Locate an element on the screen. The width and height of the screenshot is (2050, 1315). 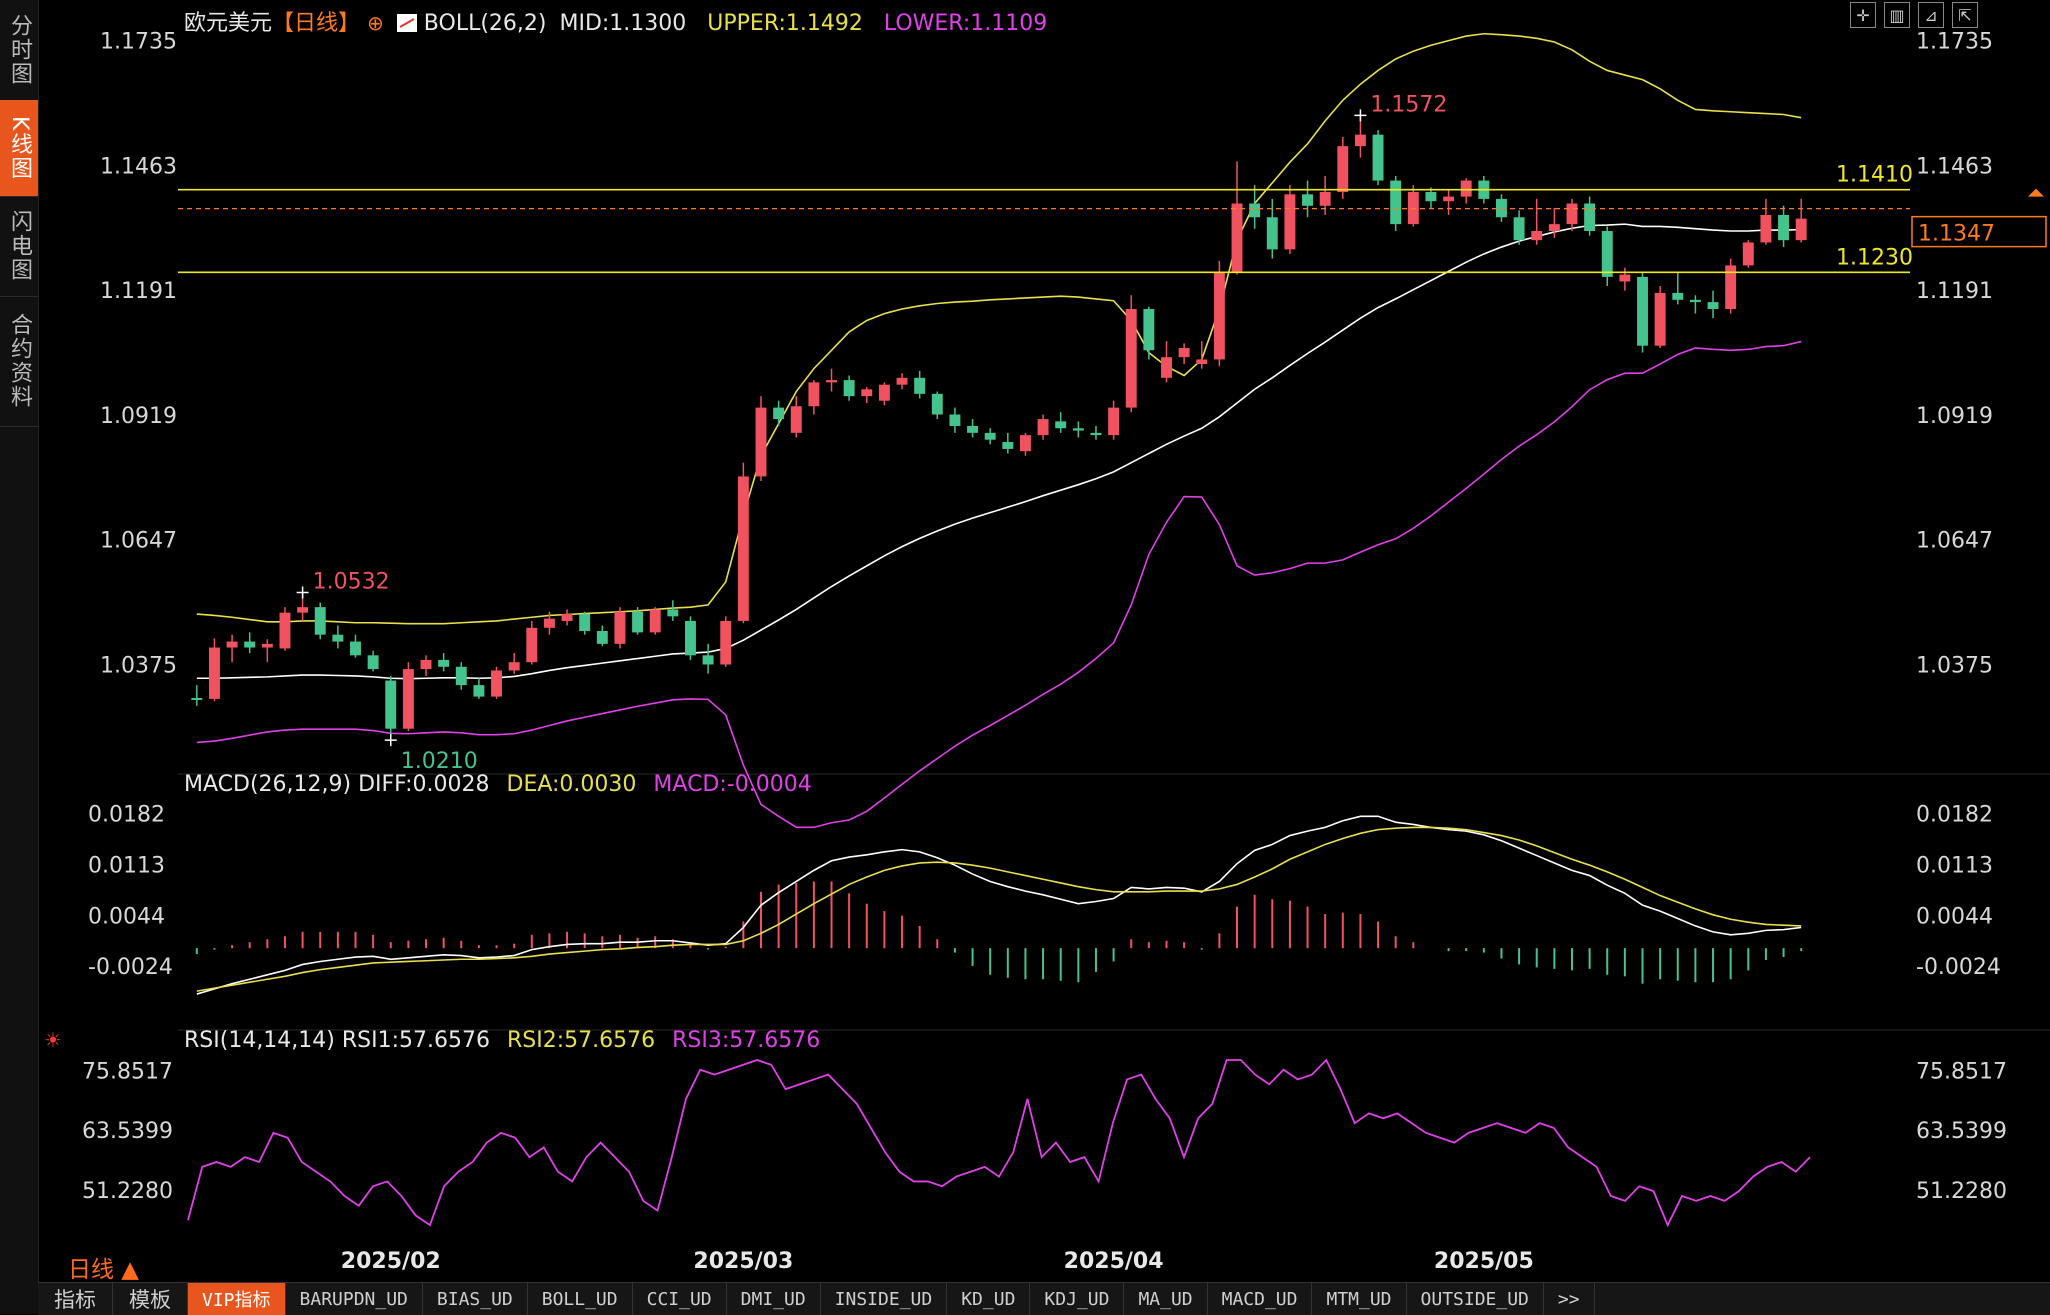
indicator-tab: OUTSIDE_UD is located at coordinates (1475, 1299).